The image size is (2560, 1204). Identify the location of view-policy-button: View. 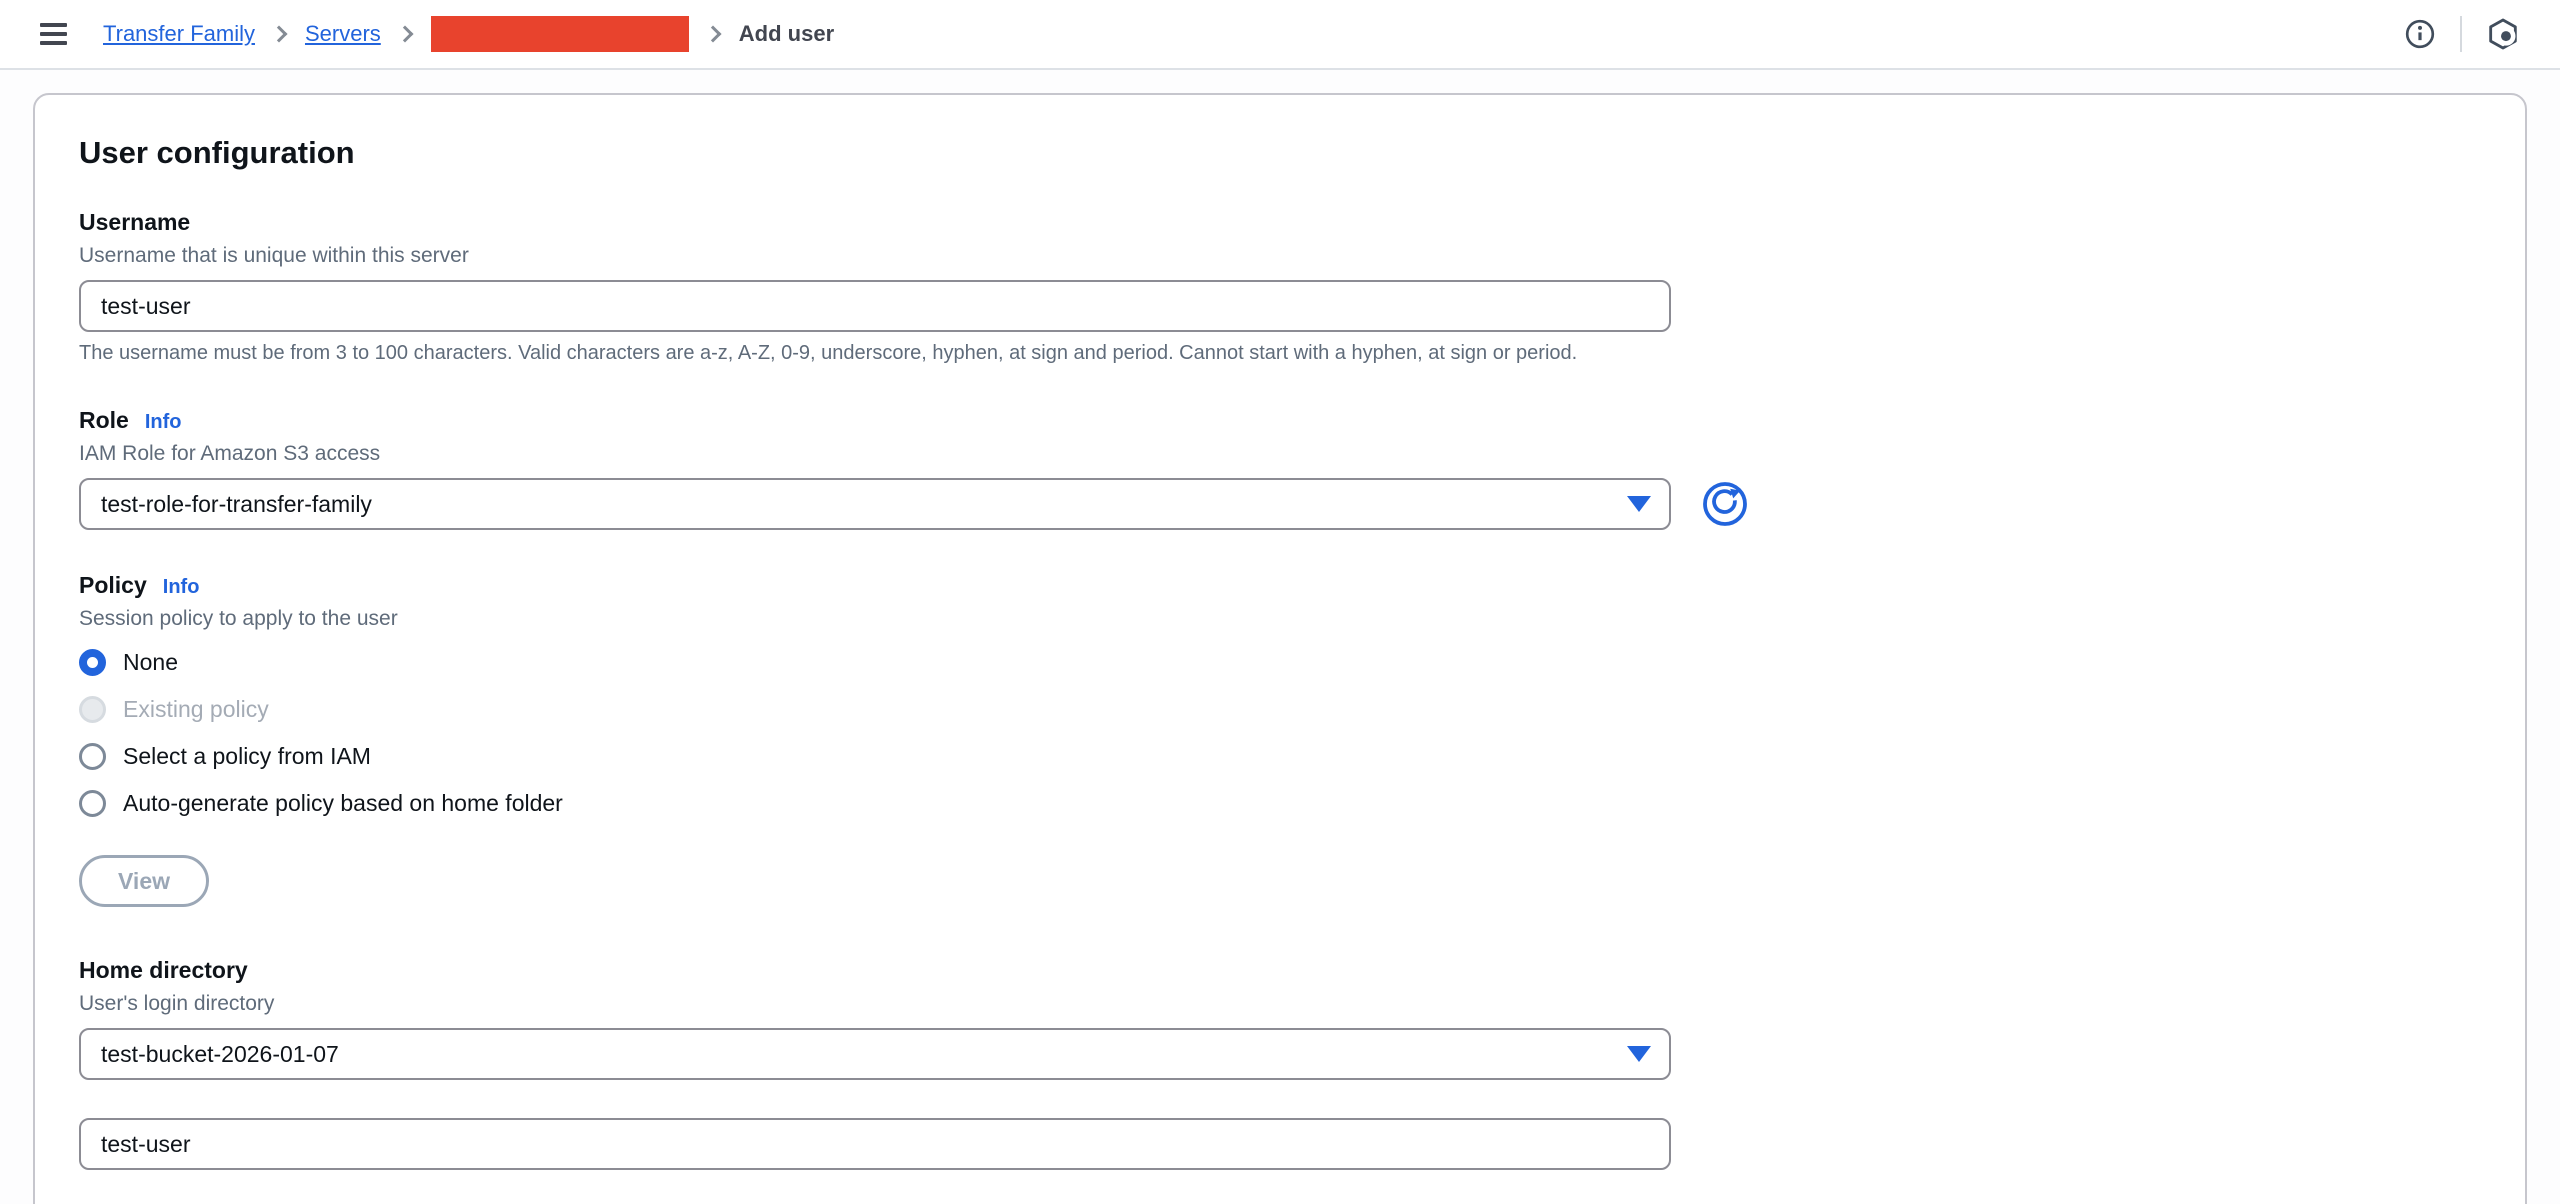
(144, 881).